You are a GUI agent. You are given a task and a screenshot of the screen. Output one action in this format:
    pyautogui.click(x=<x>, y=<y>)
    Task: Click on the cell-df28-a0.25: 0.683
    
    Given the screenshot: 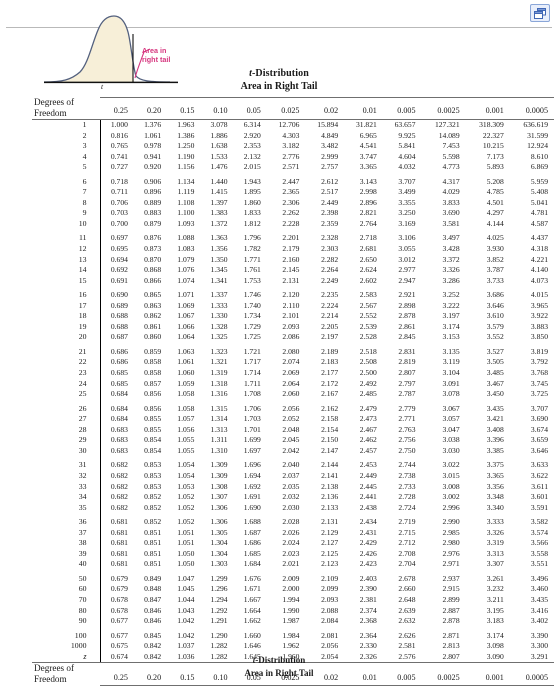 What is the action you would take?
    pyautogui.click(x=119, y=429)
    